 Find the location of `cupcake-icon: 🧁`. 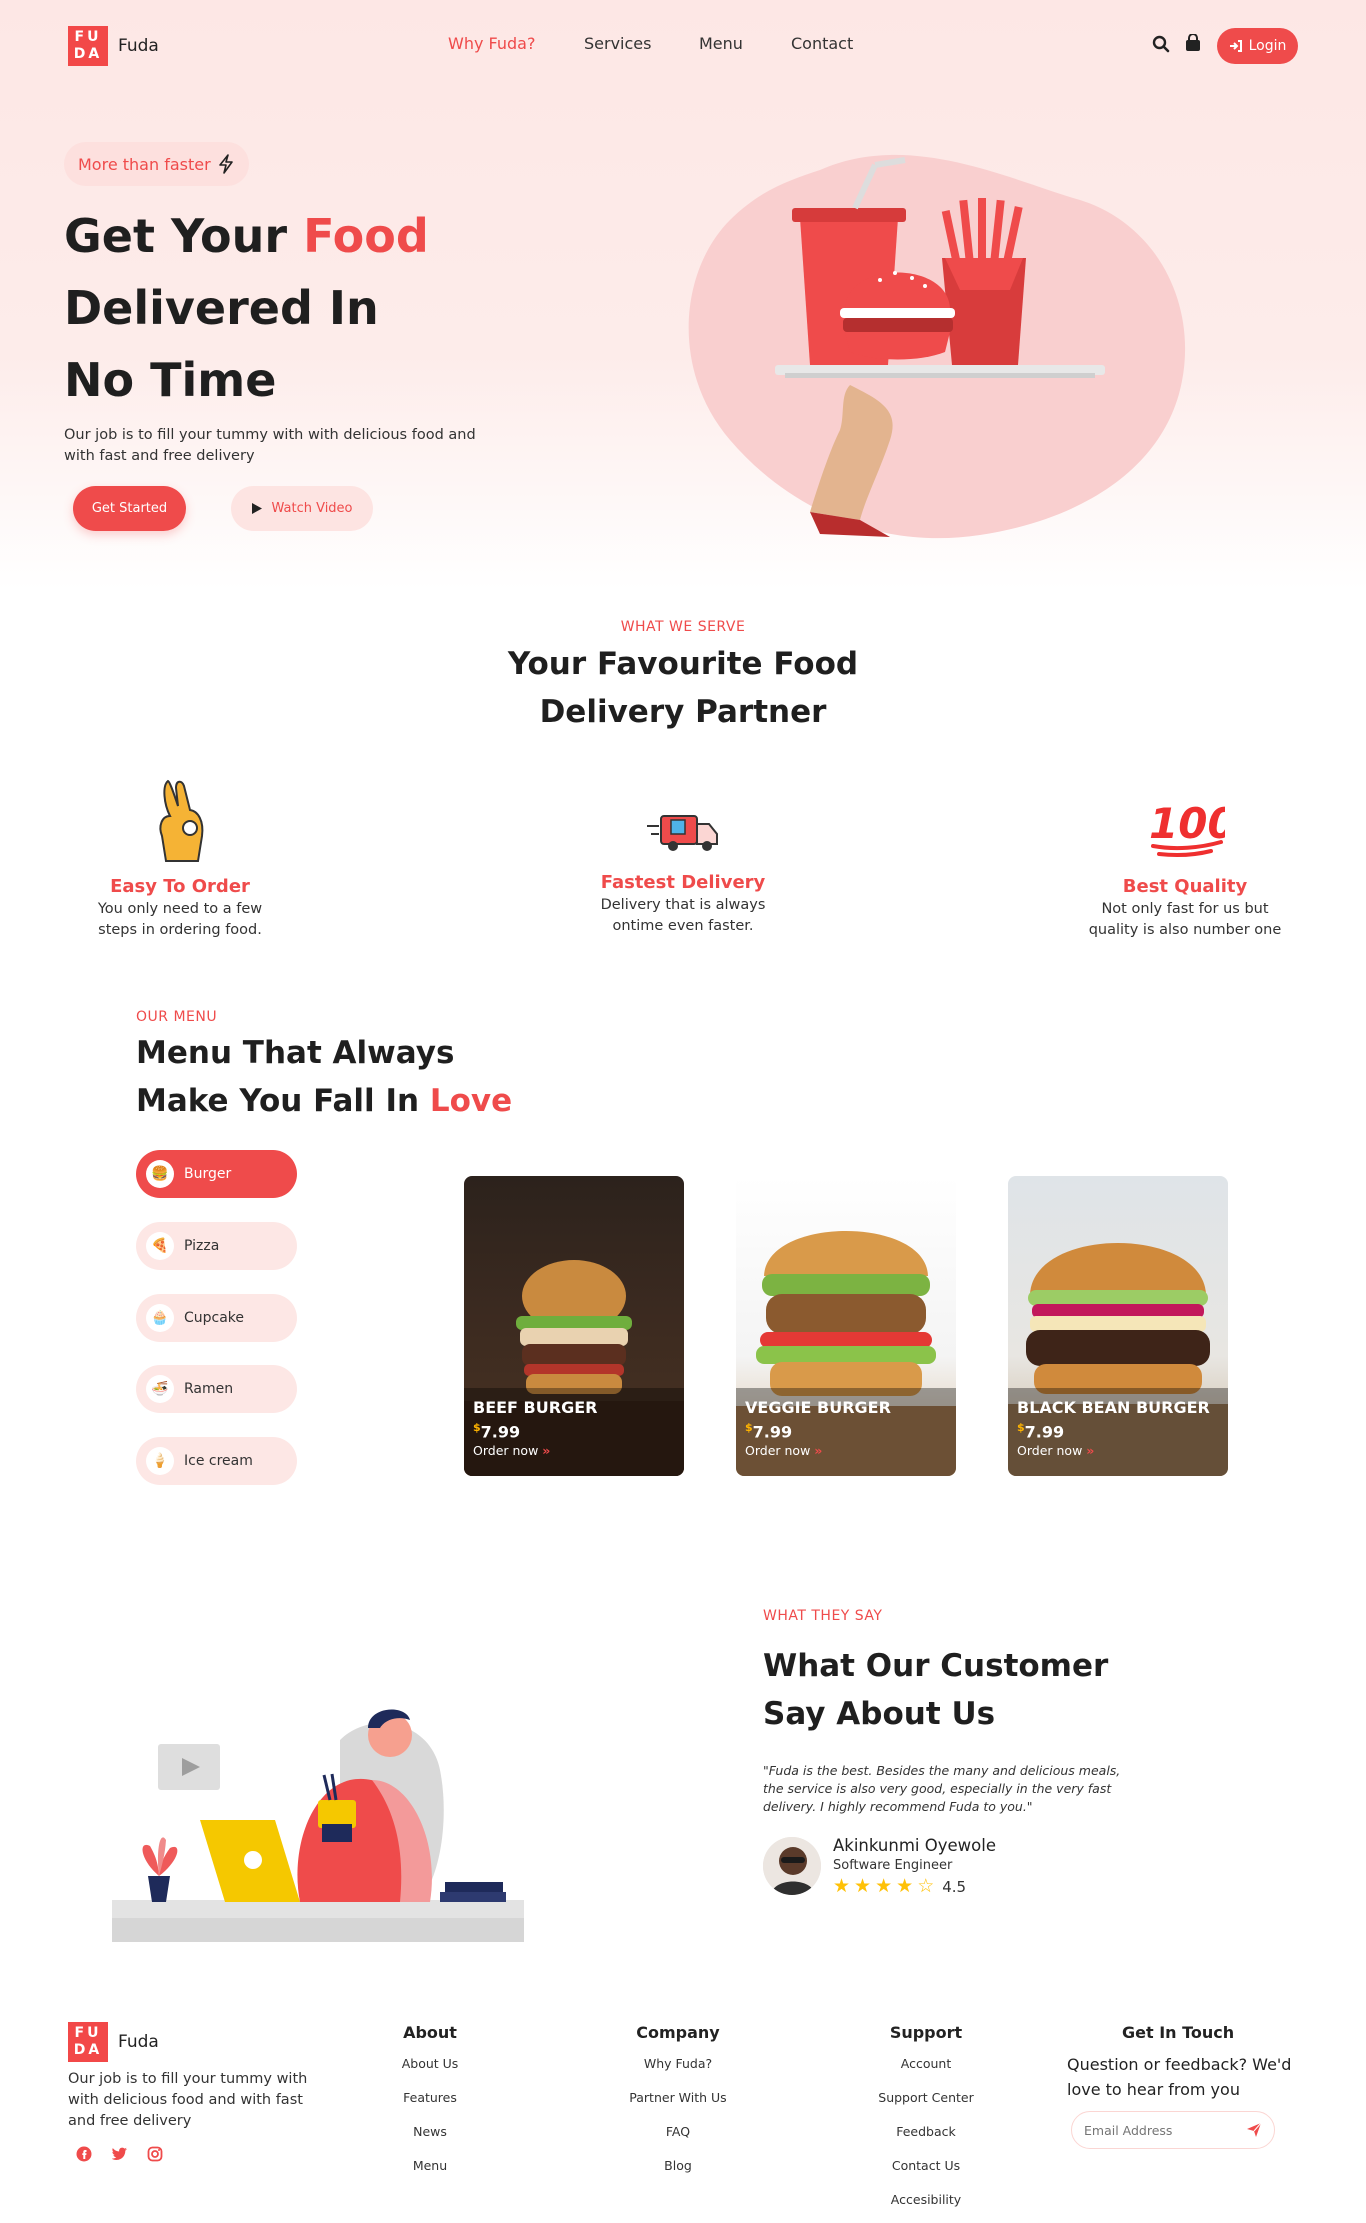

cupcake-icon: 🧁 is located at coordinates (160, 1318).